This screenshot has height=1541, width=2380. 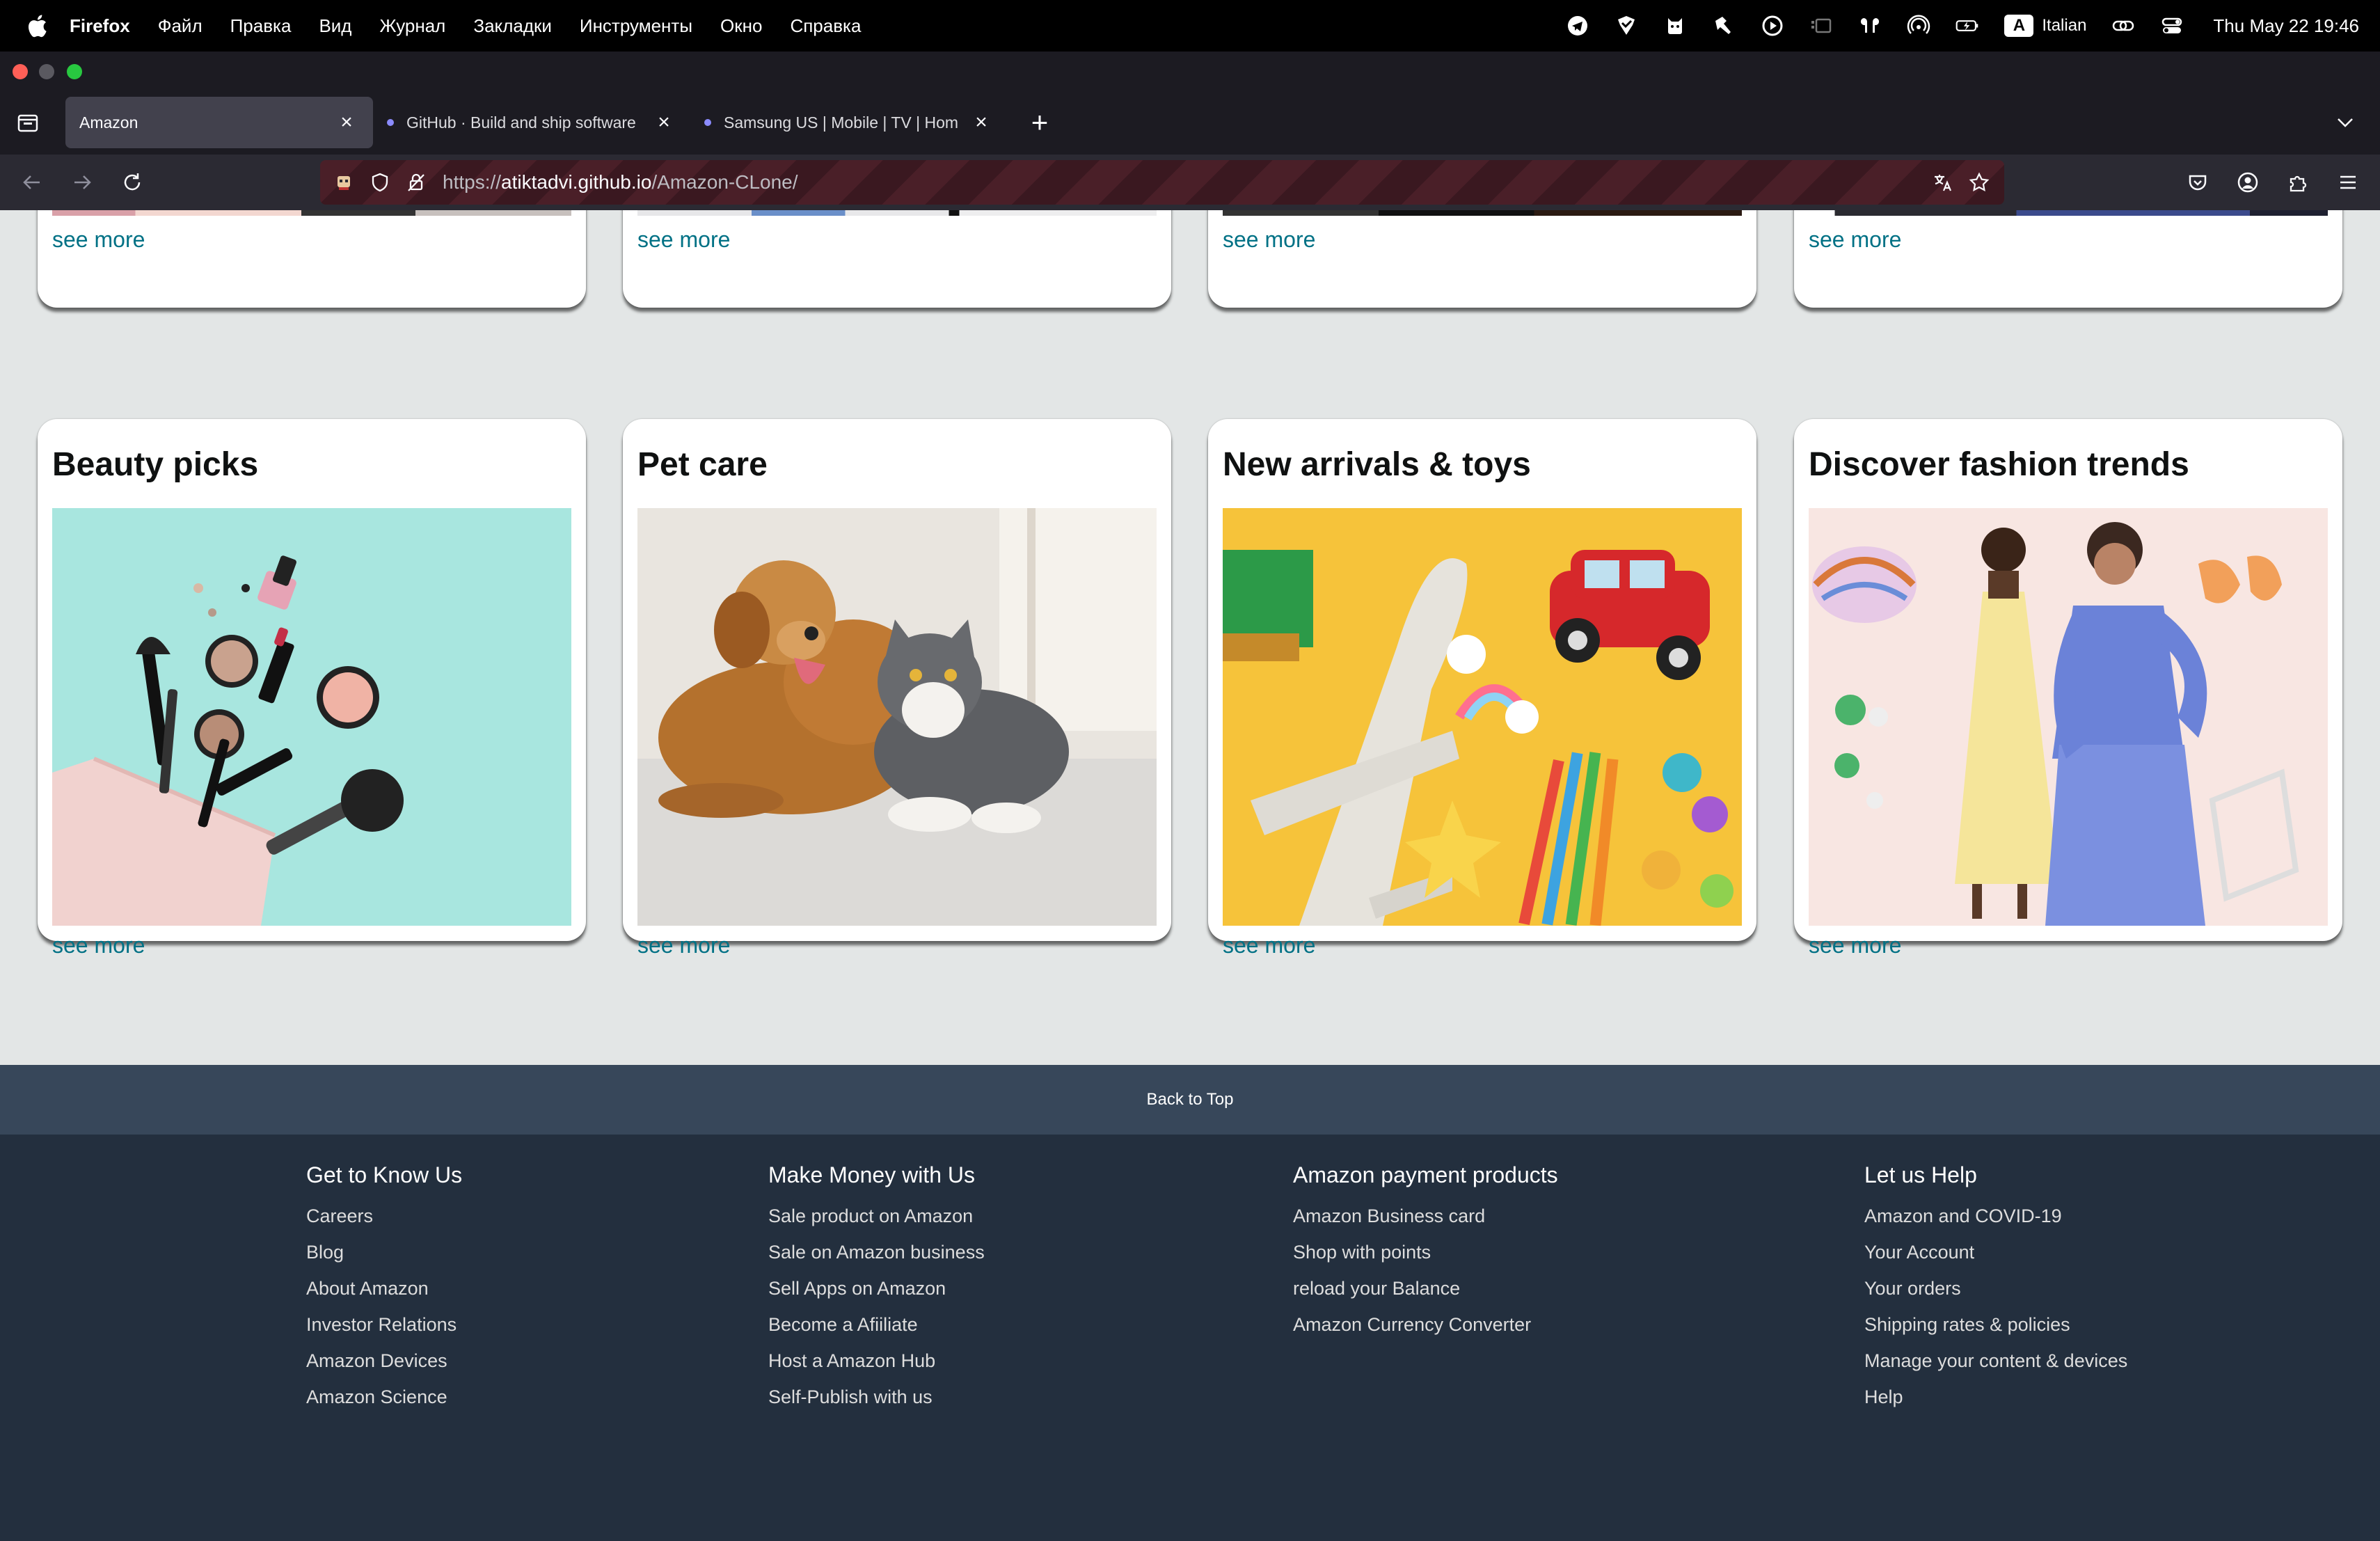 I want to click on input-source-menu: A Italian, so click(x=2045, y=26).